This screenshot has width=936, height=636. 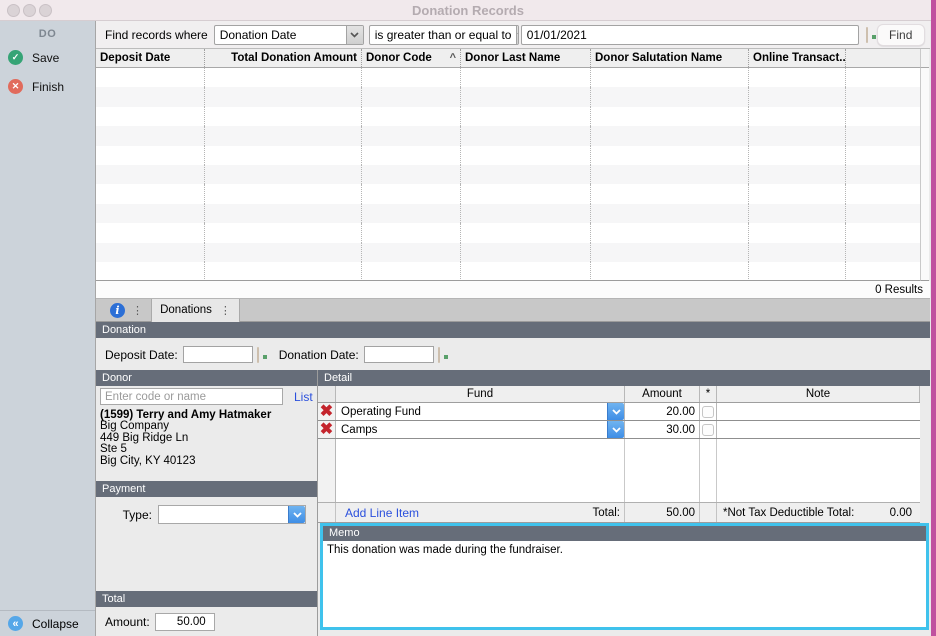 What do you see at coordinates (15, 86) in the screenshot?
I see `x-icon: ✕` at bounding box center [15, 86].